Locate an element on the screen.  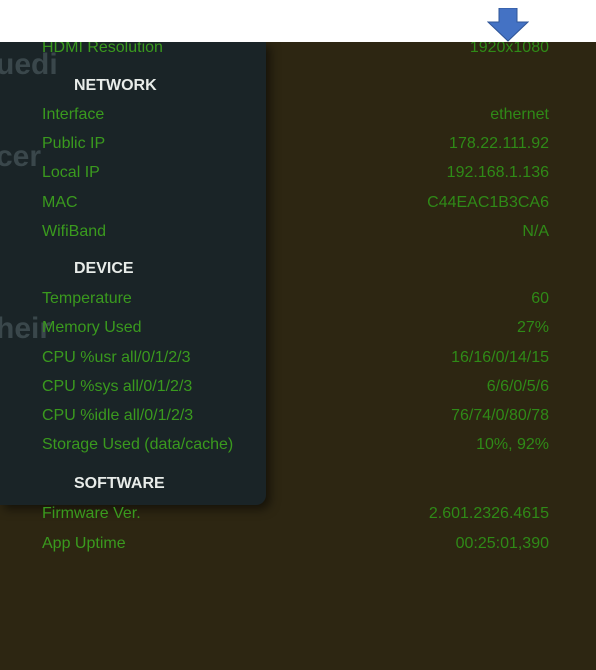
info-value: 6/6/0/5/6 is located at coordinates (517, 386).